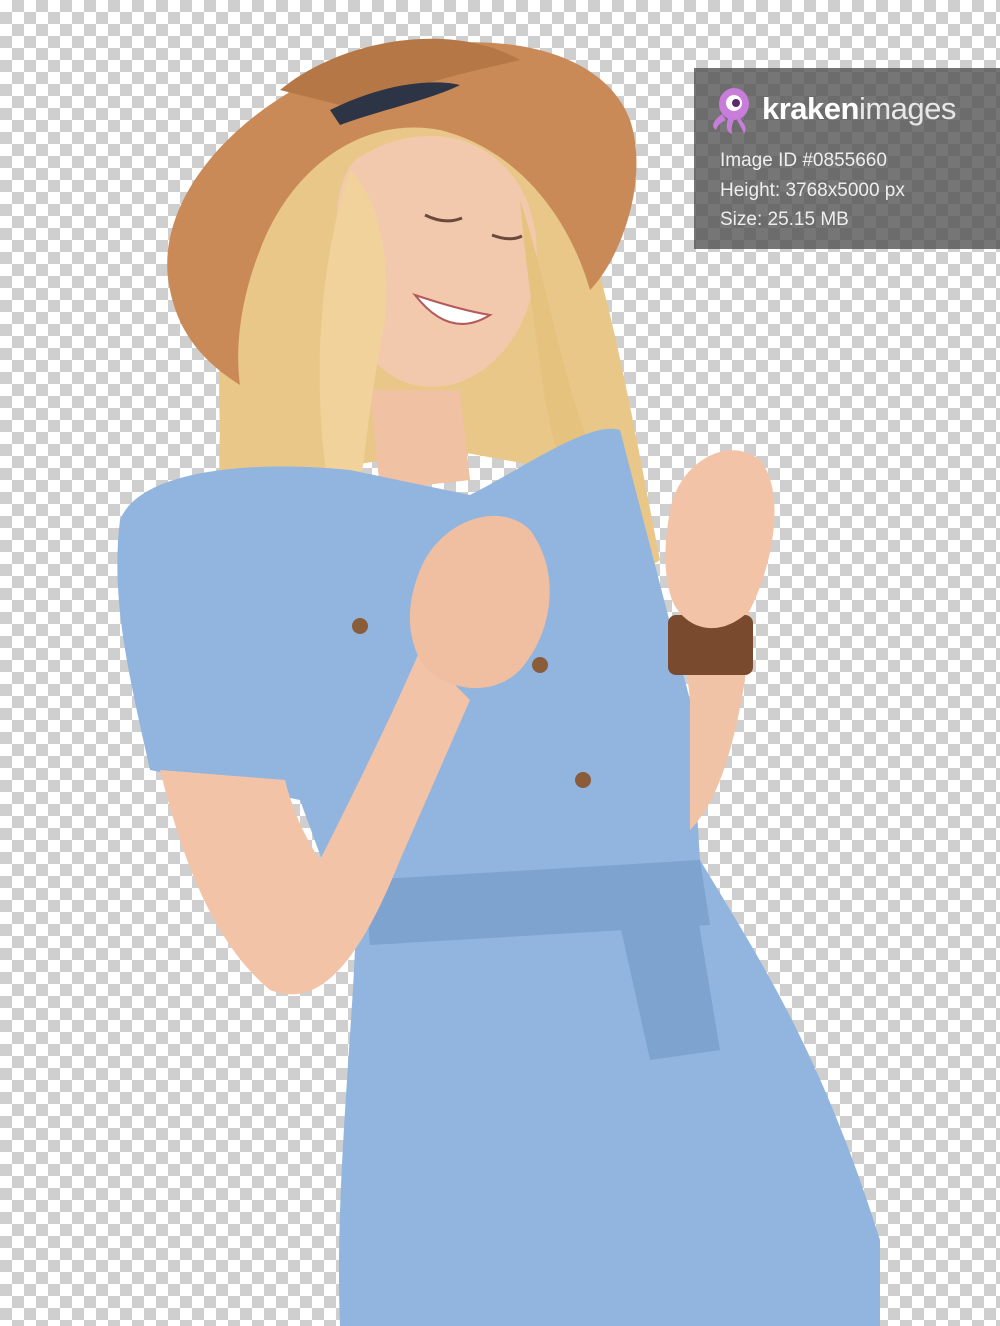  What do you see at coordinates (720, 539) in the screenshot?
I see `right-fist` at bounding box center [720, 539].